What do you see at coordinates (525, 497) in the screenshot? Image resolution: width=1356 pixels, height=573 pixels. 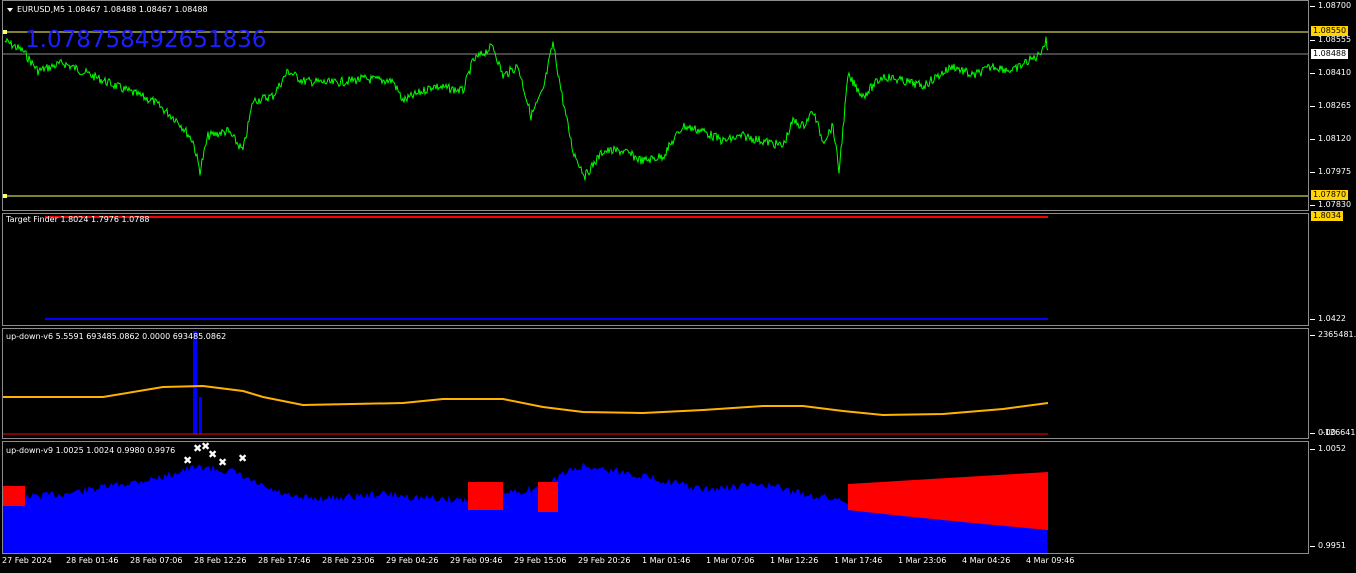 I see `updown-v9-canvas: ✖✖✖✖✖ ✖` at bounding box center [525, 497].